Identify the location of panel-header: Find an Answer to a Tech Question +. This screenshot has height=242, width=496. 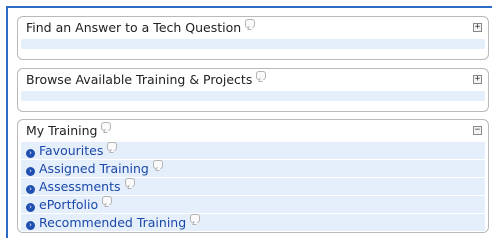
(253, 28).